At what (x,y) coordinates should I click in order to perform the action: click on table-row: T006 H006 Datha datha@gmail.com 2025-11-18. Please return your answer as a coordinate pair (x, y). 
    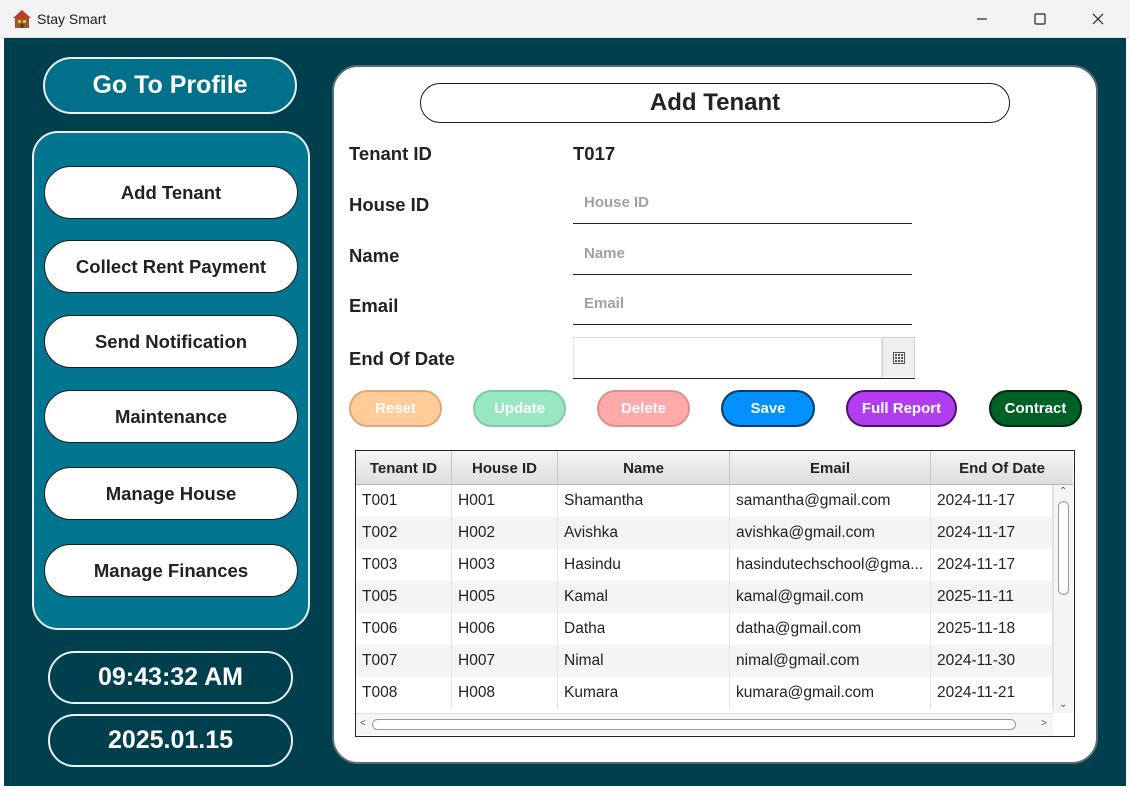
    Looking at the image, I should click on (704, 629).